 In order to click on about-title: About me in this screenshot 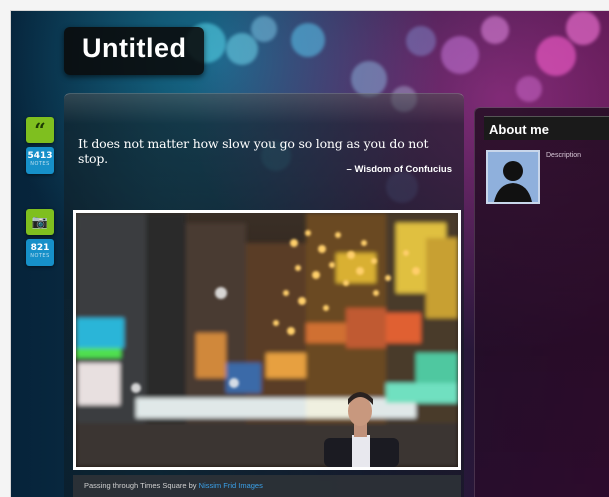, I will do `click(546, 128)`.